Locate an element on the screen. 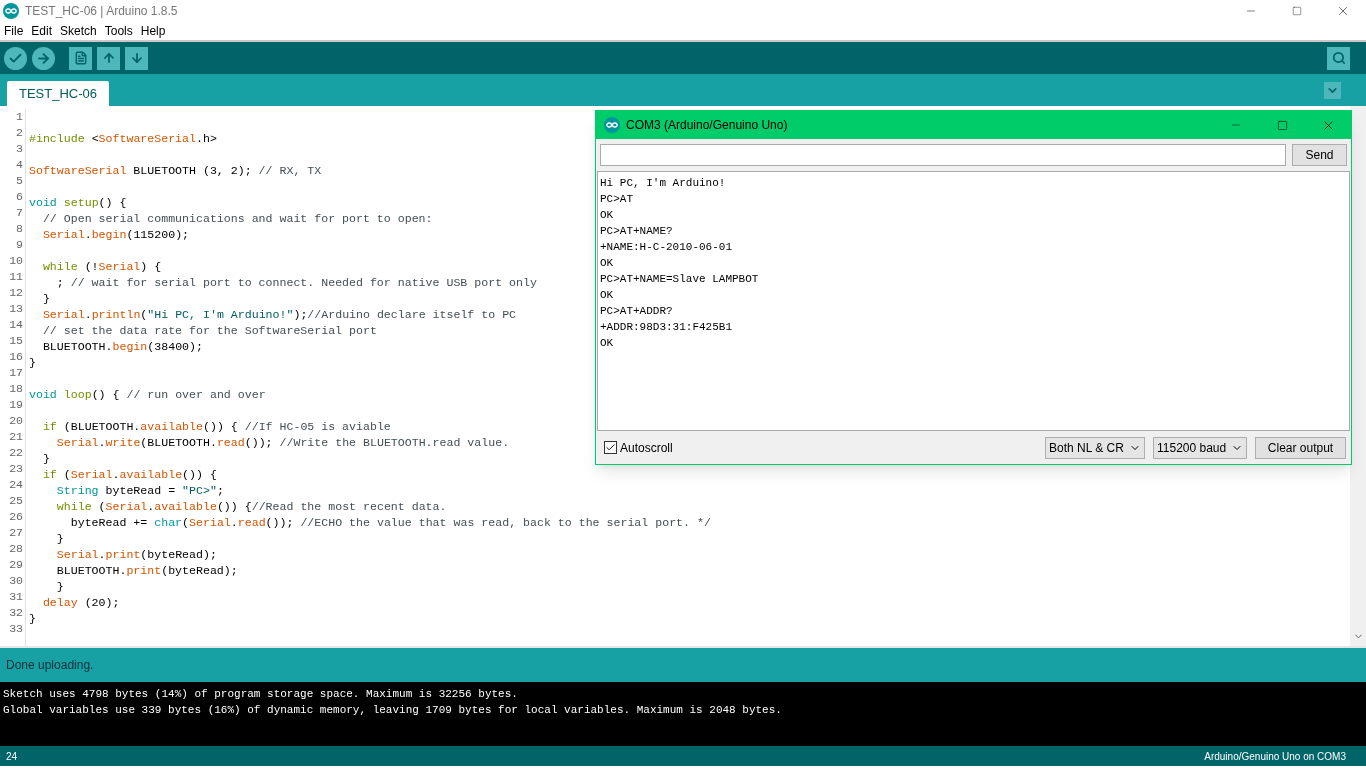  code-line: String byteRead = "PC>"; is located at coordinates (139, 490).